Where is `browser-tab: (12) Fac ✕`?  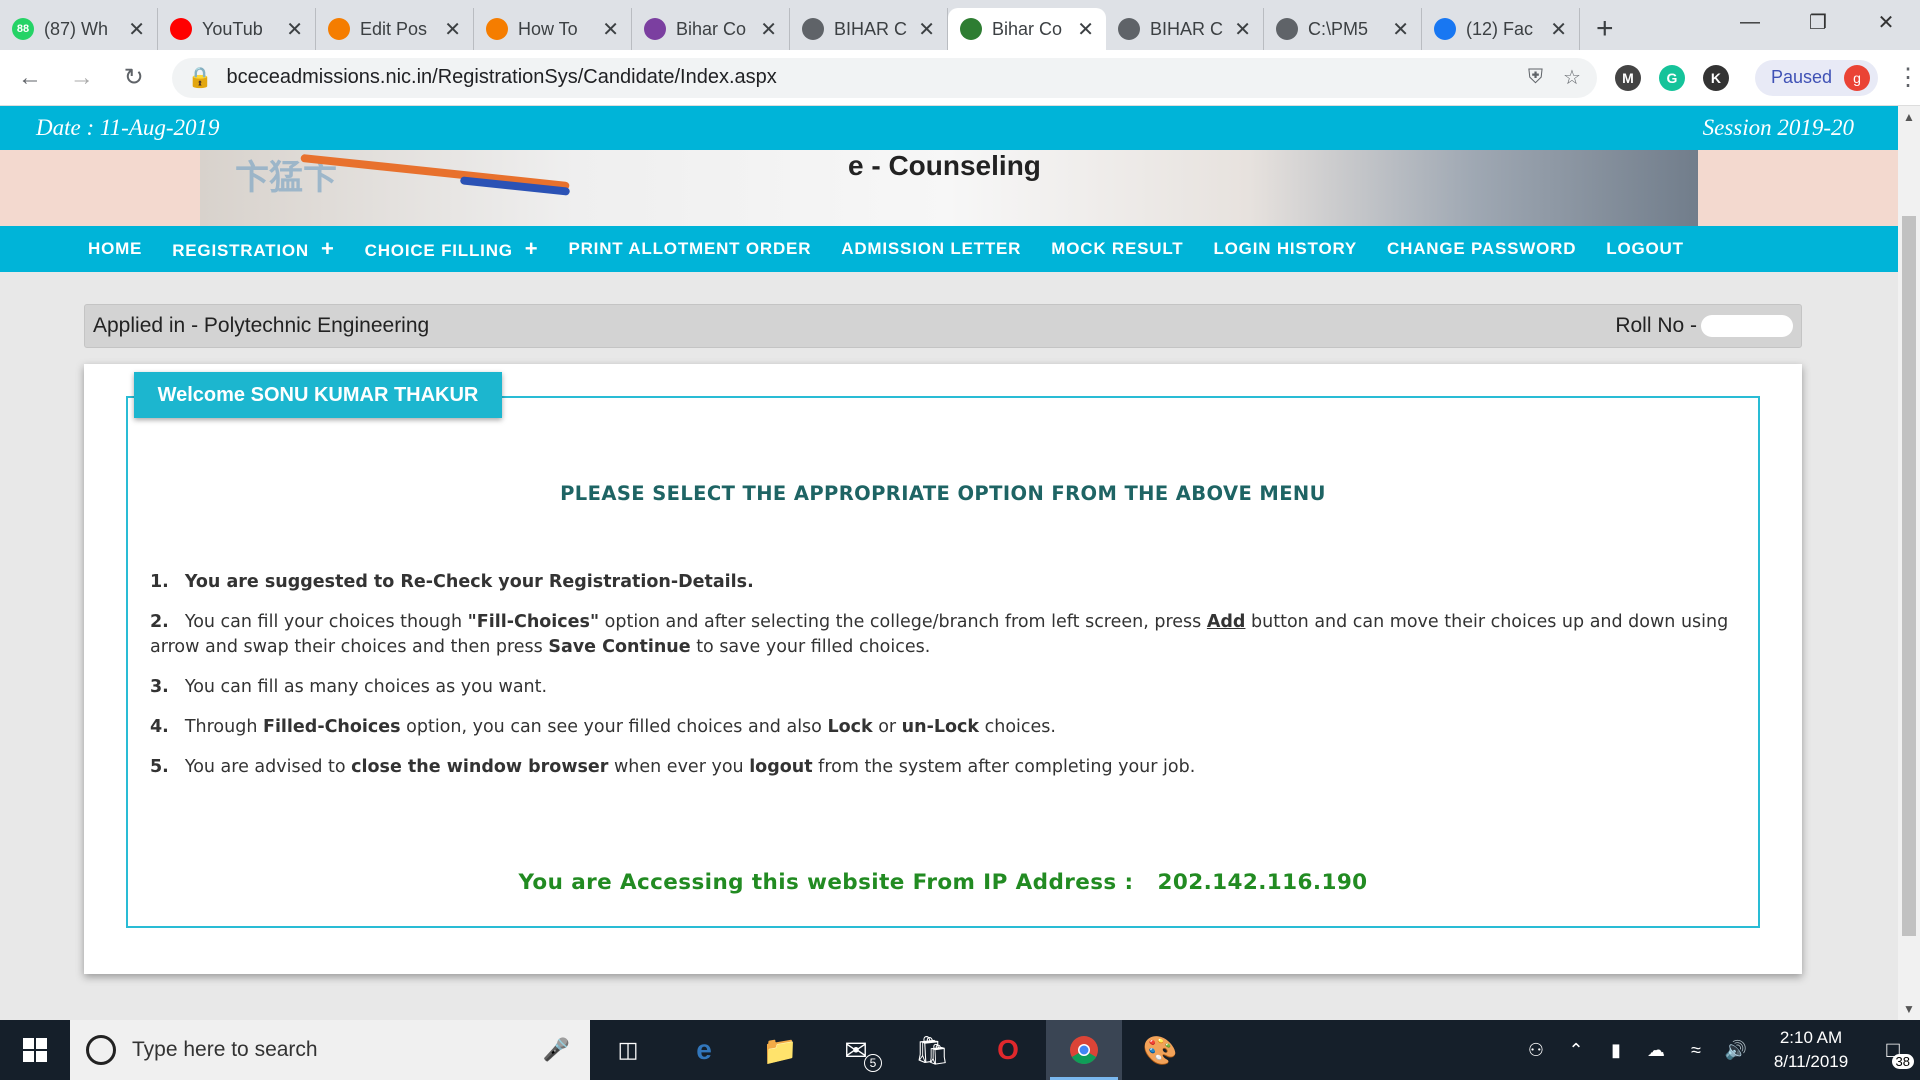 browser-tab: (12) Fac ✕ is located at coordinates (1501, 29).